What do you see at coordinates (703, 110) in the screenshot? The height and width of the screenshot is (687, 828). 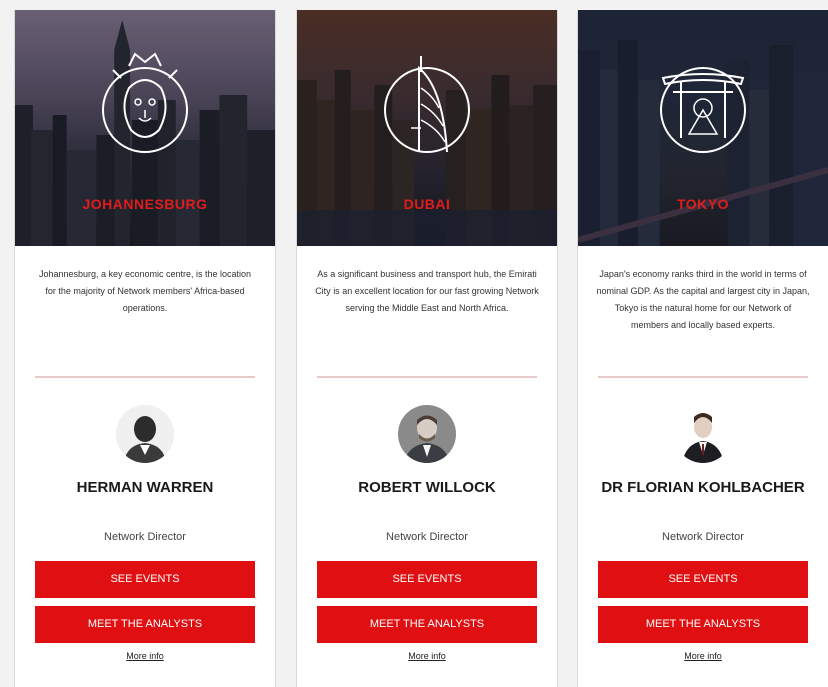 I see `torii-gate-icon` at bounding box center [703, 110].